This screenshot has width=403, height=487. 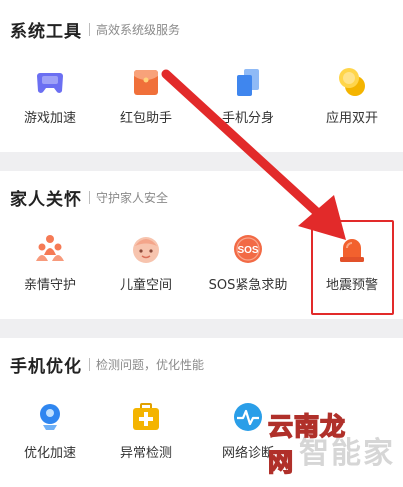 What do you see at coordinates (146, 433) in the screenshot?
I see `tool-anomaly-check: 异常检测` at bounding box center [146, 433].